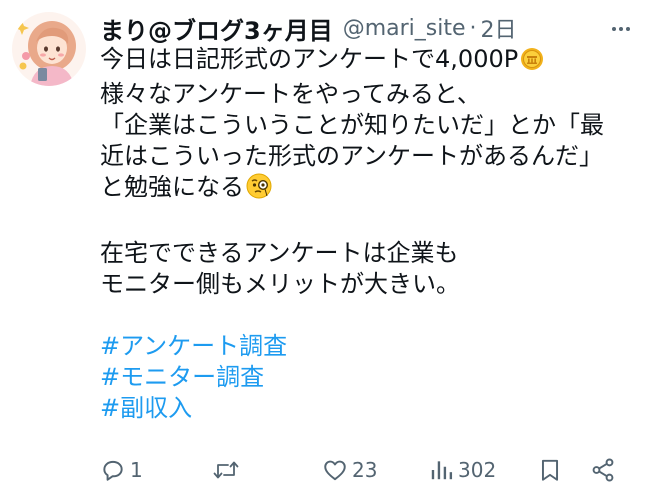 Image resolution: width=650 pixels, height=501 pixels. I want to click on text-line: 「企業はこういうことが知りたいだ」とか「最, so click(352, 125).